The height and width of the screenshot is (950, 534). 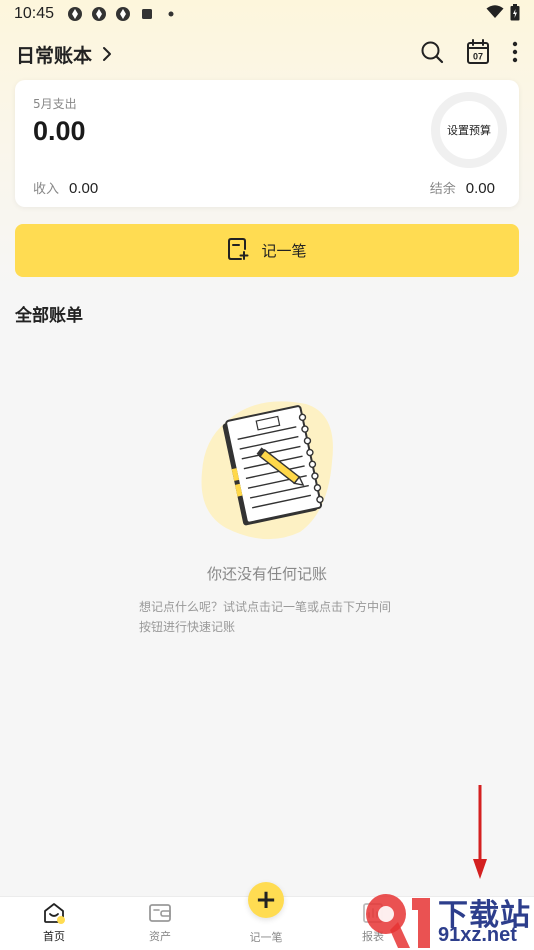 I want to click on income-label: 收入, so click(x=46, y=189).